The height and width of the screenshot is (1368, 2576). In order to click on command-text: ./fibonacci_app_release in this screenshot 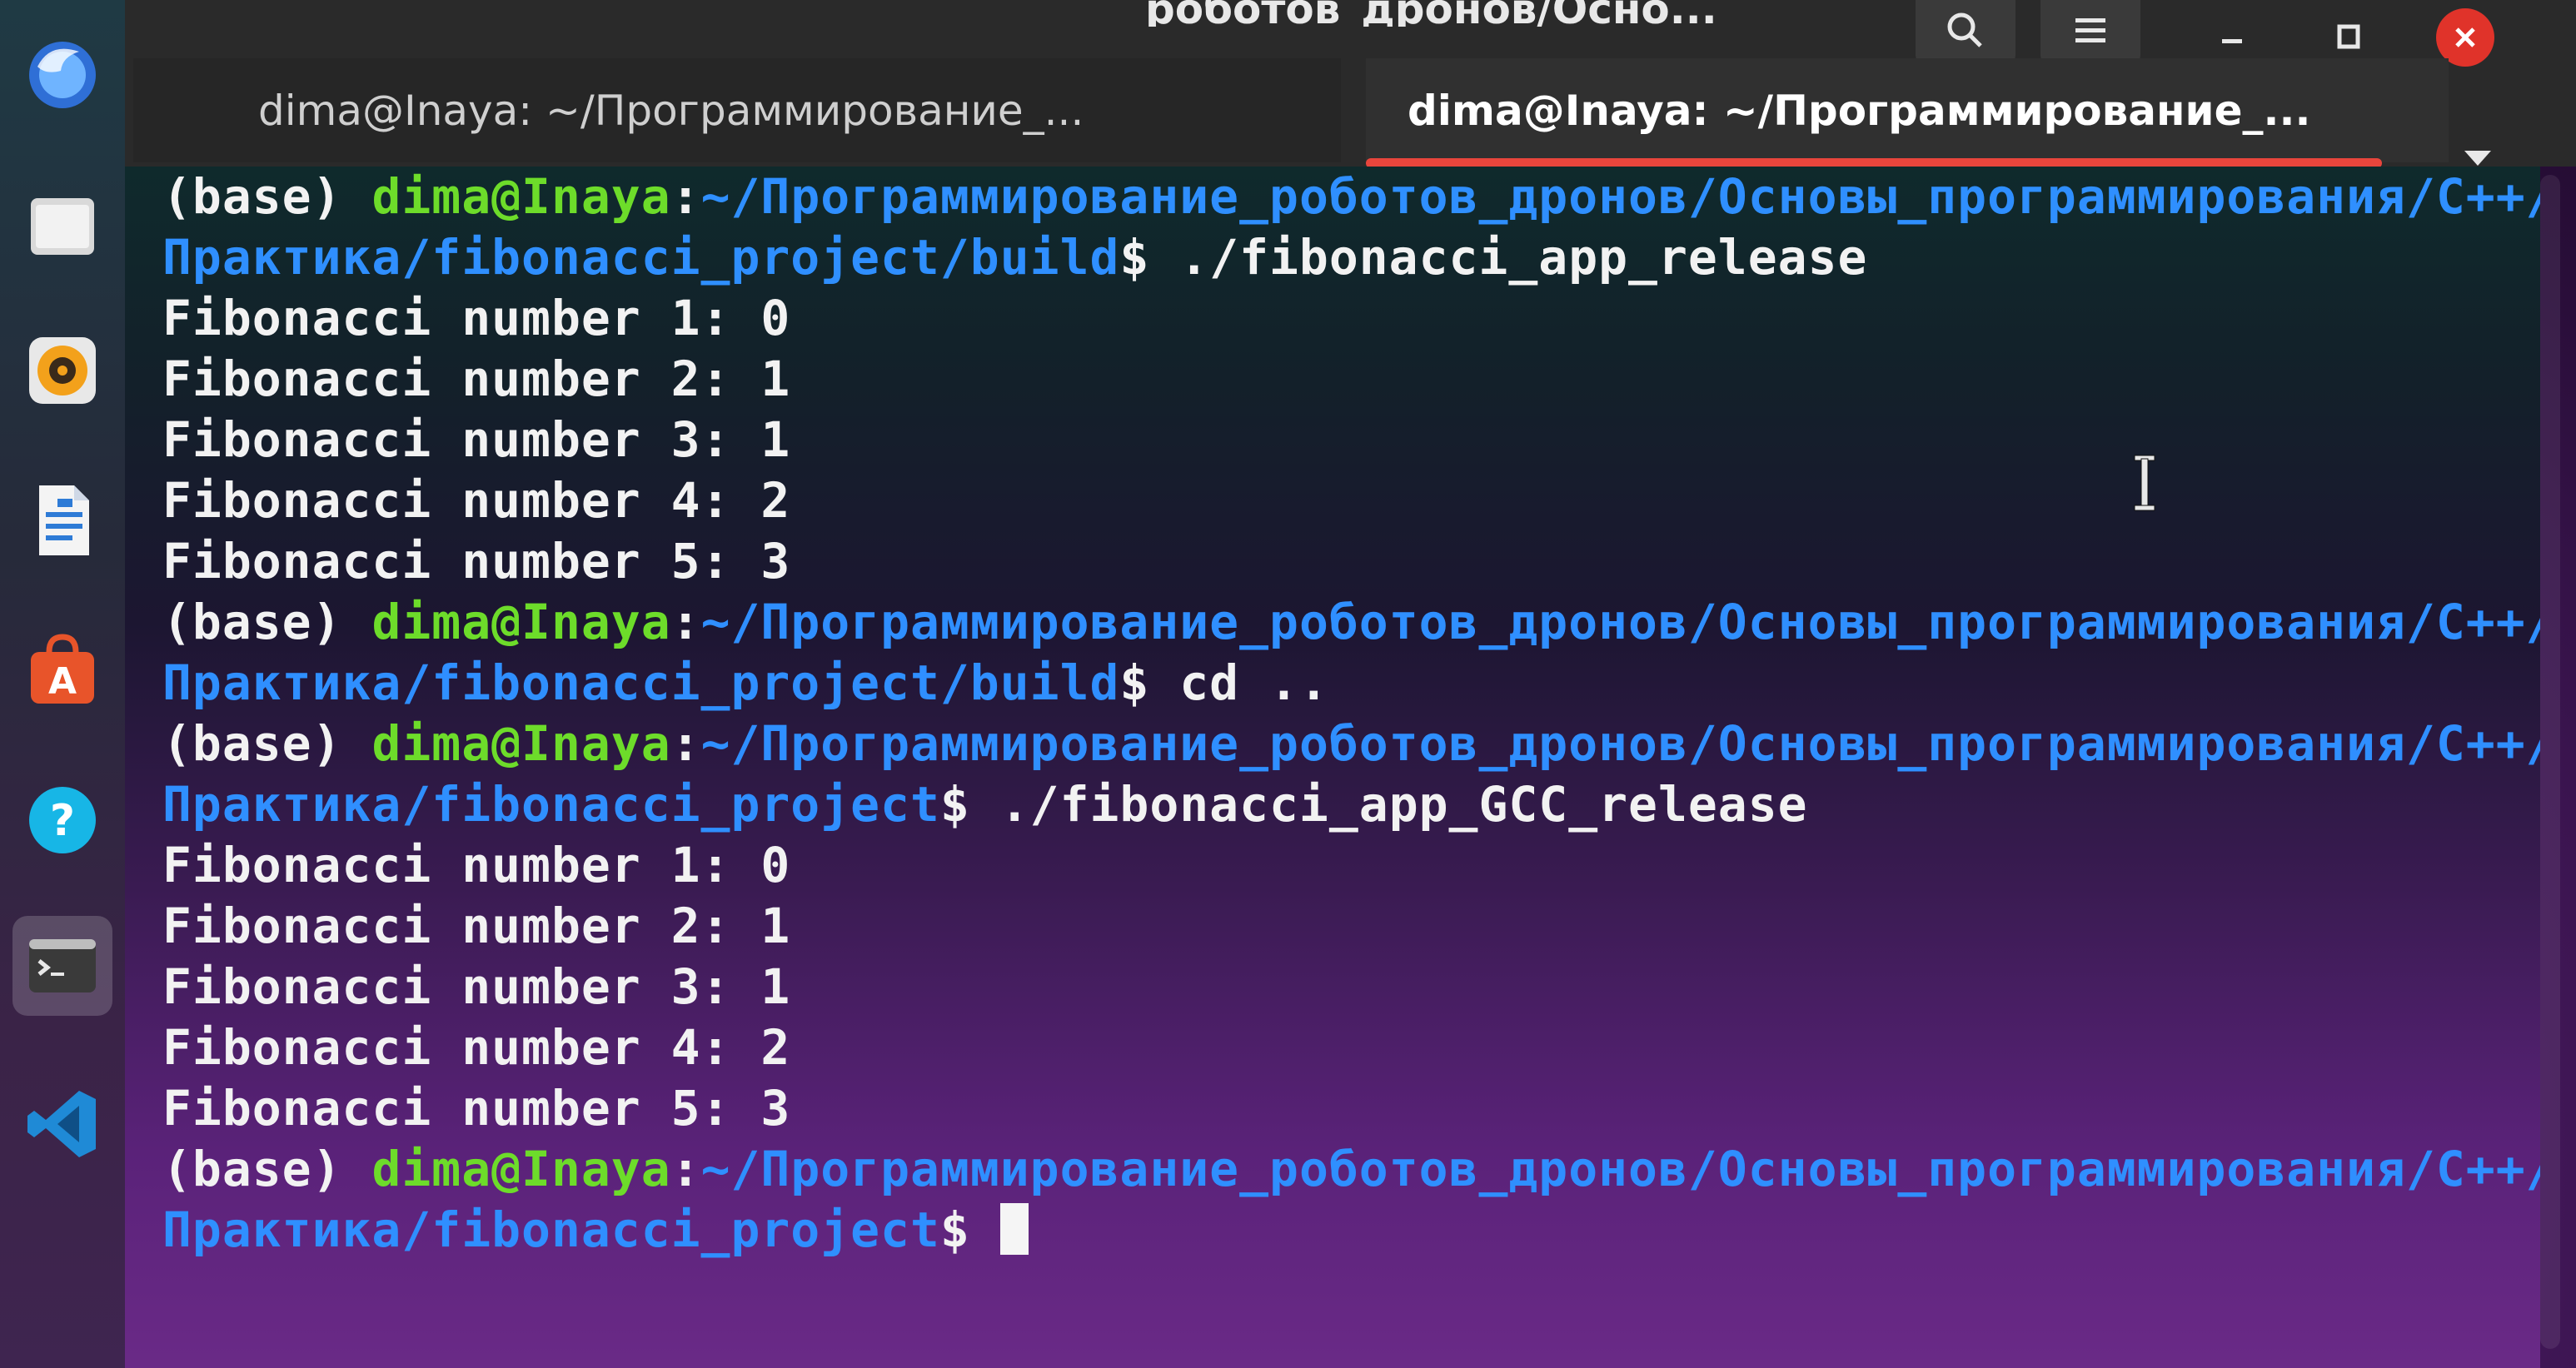, I will do `click(1508, 257)`.